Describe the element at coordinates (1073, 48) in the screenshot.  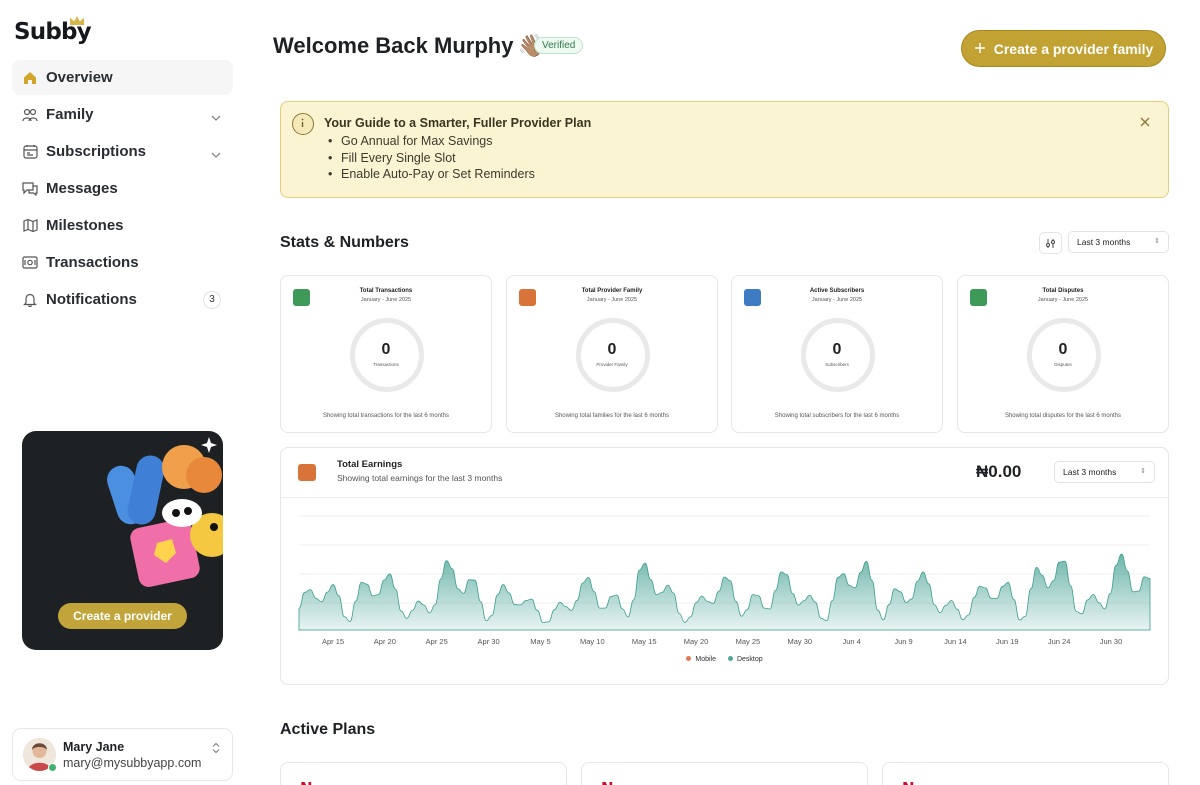
I see `create-provider-family-label: Create a provider family` at that location.